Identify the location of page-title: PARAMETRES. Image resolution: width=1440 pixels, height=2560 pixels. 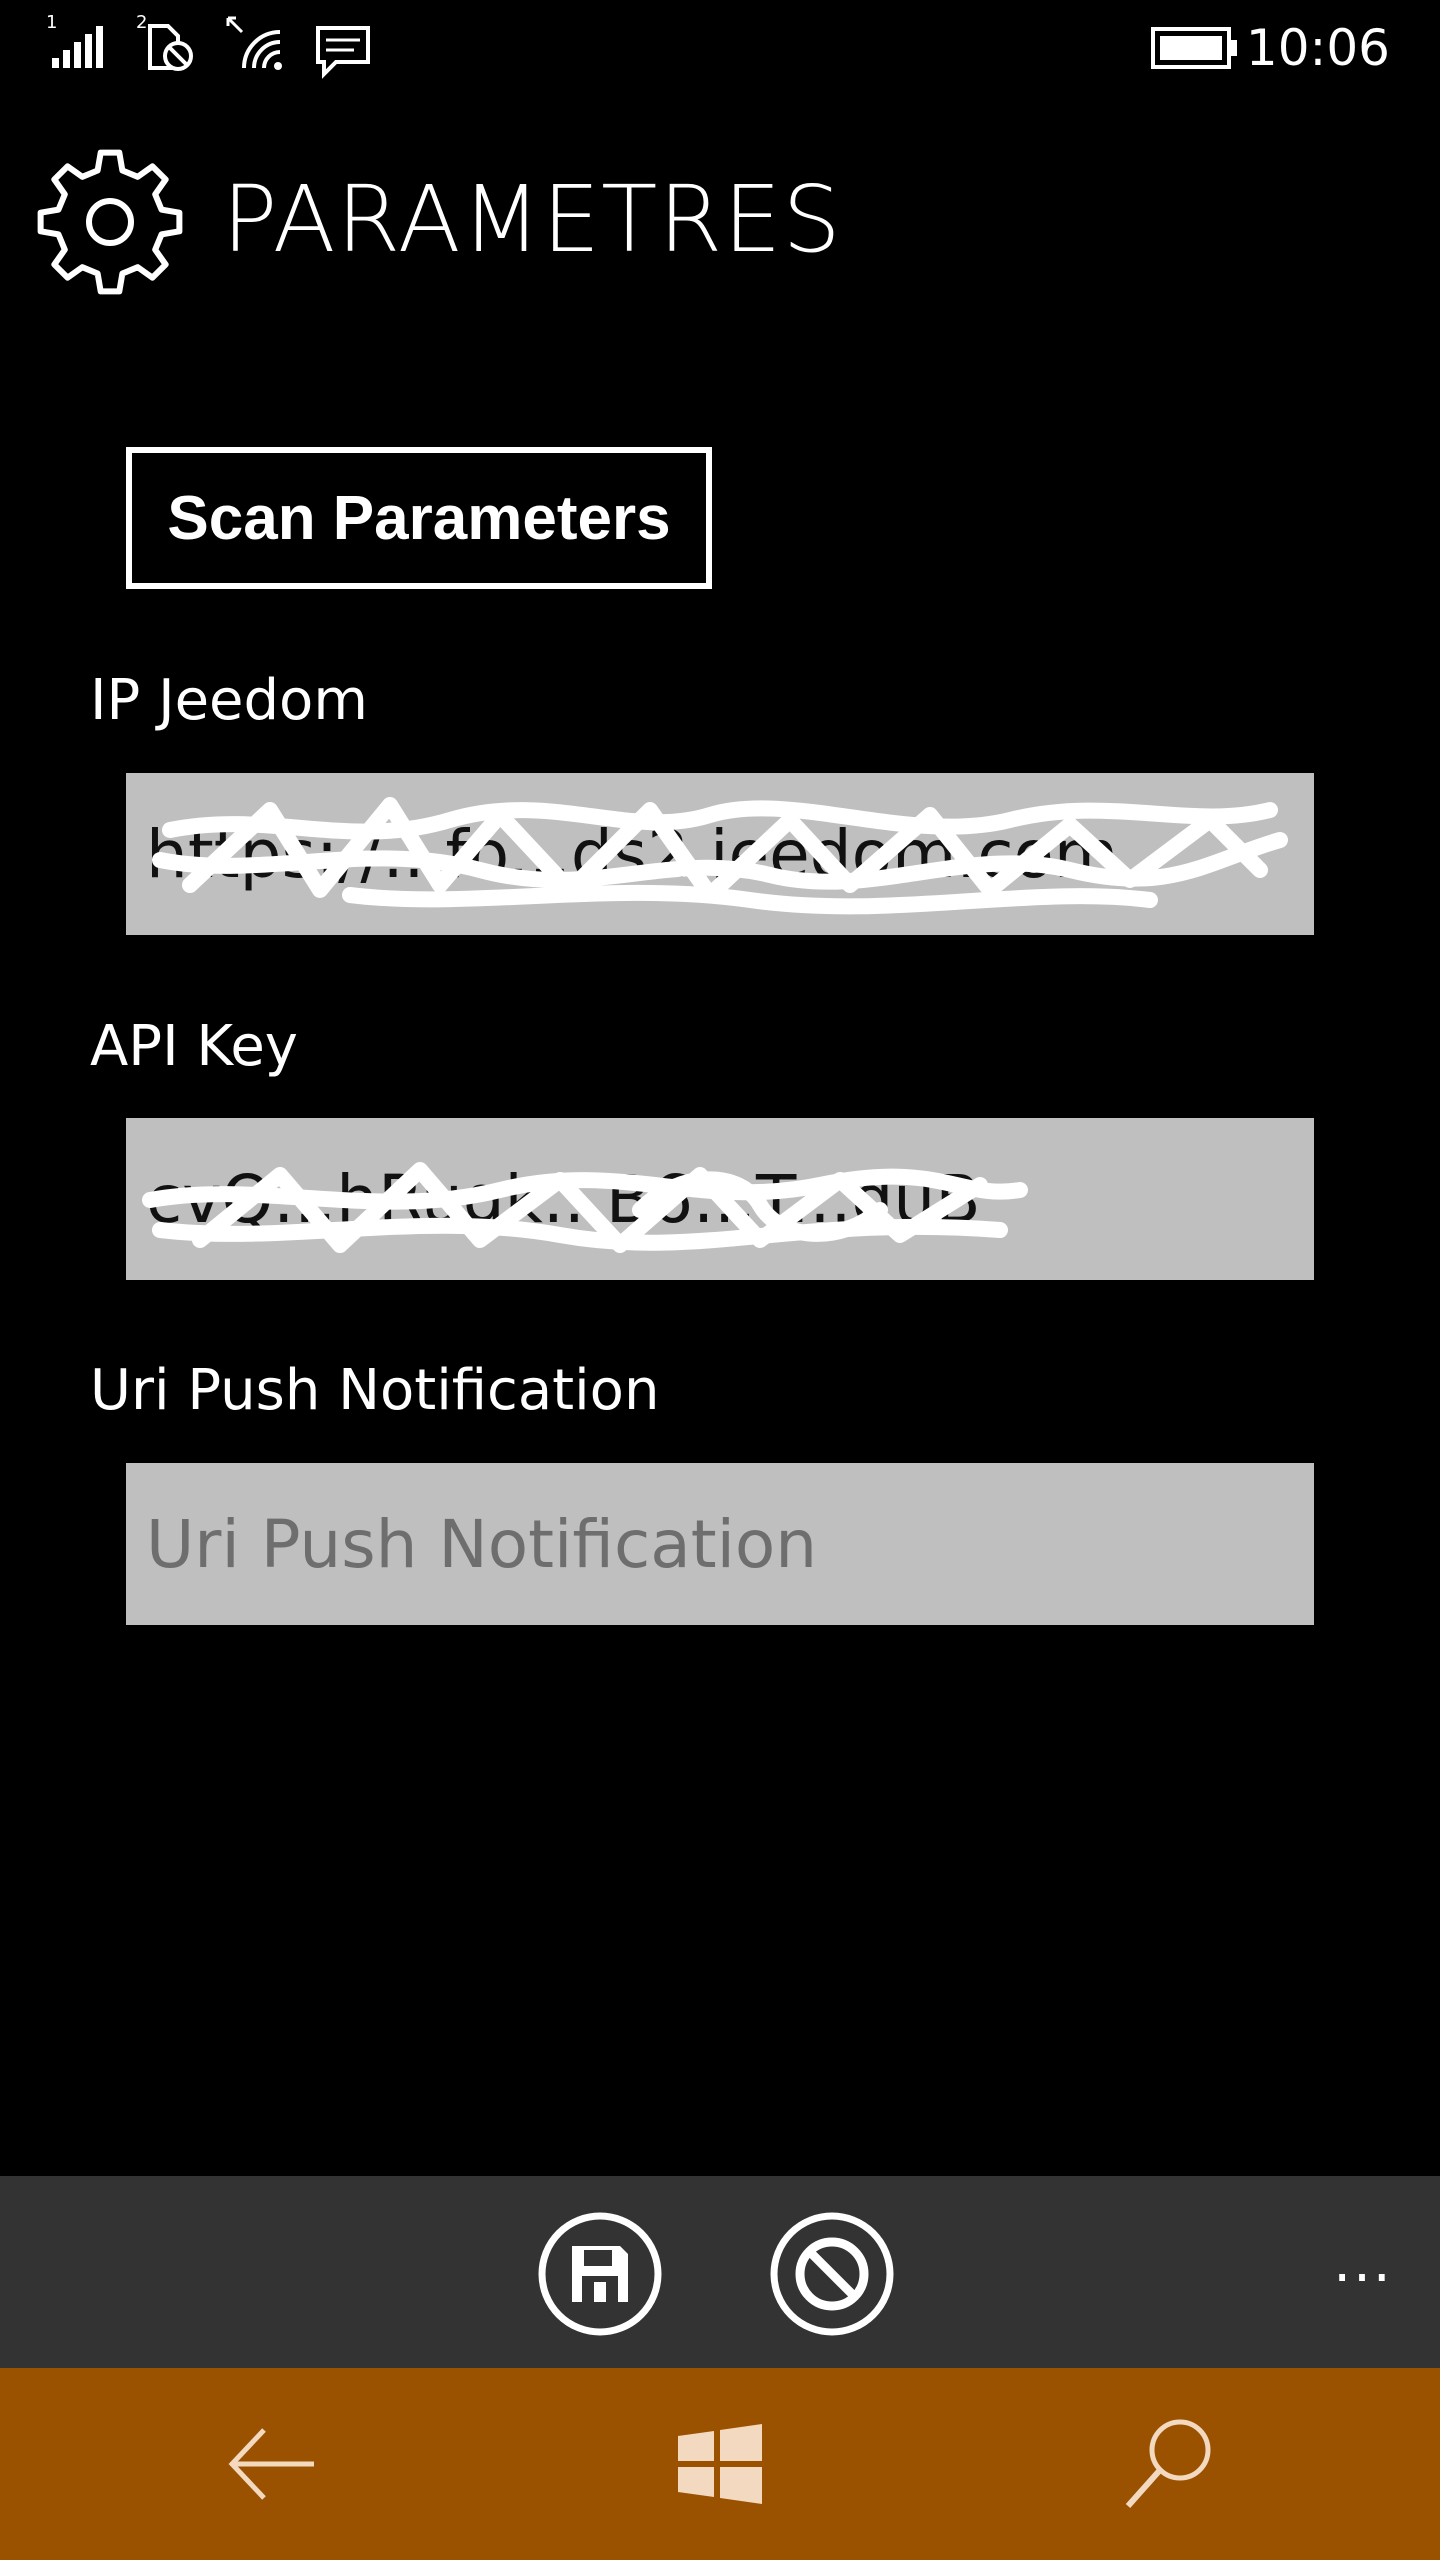
(532, 219).